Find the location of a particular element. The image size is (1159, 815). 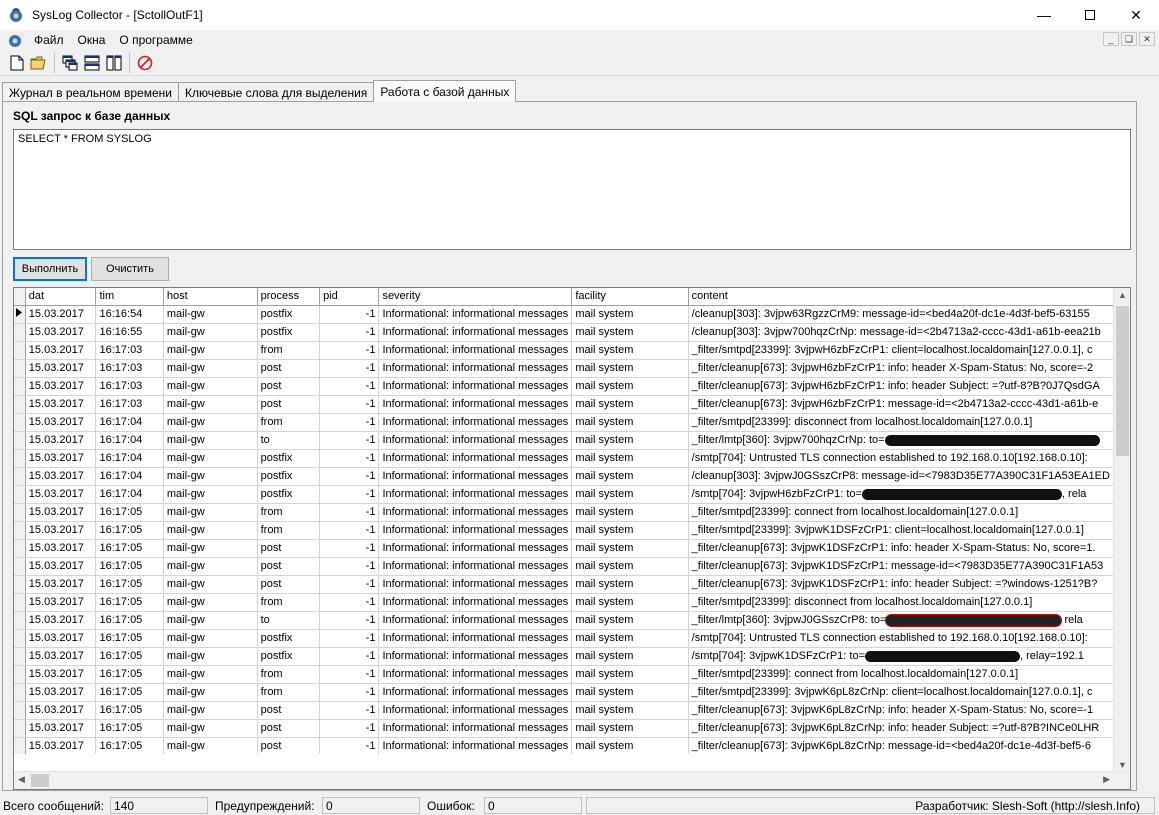

vertical-scroll-thumb is located at coordinates (1122, 381).